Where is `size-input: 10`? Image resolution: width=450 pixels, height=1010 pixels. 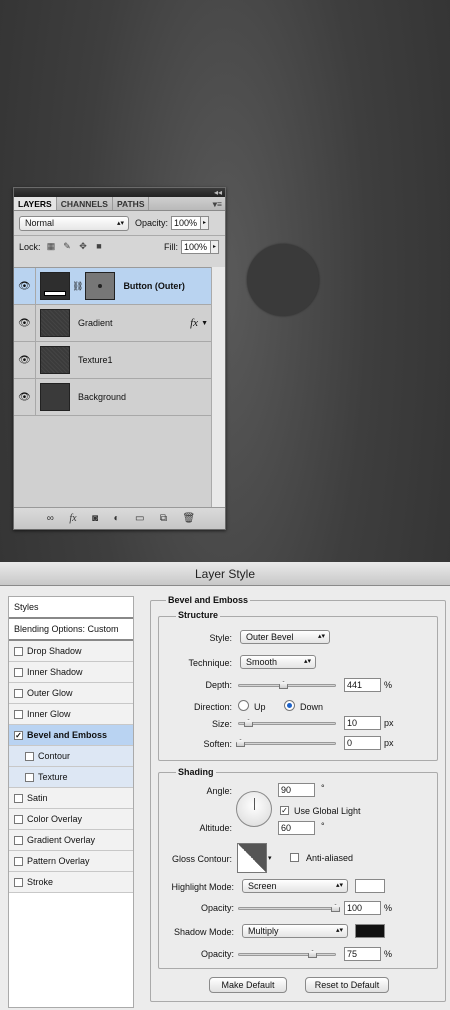
size-input: 10 is located at coordinates (362, 723).